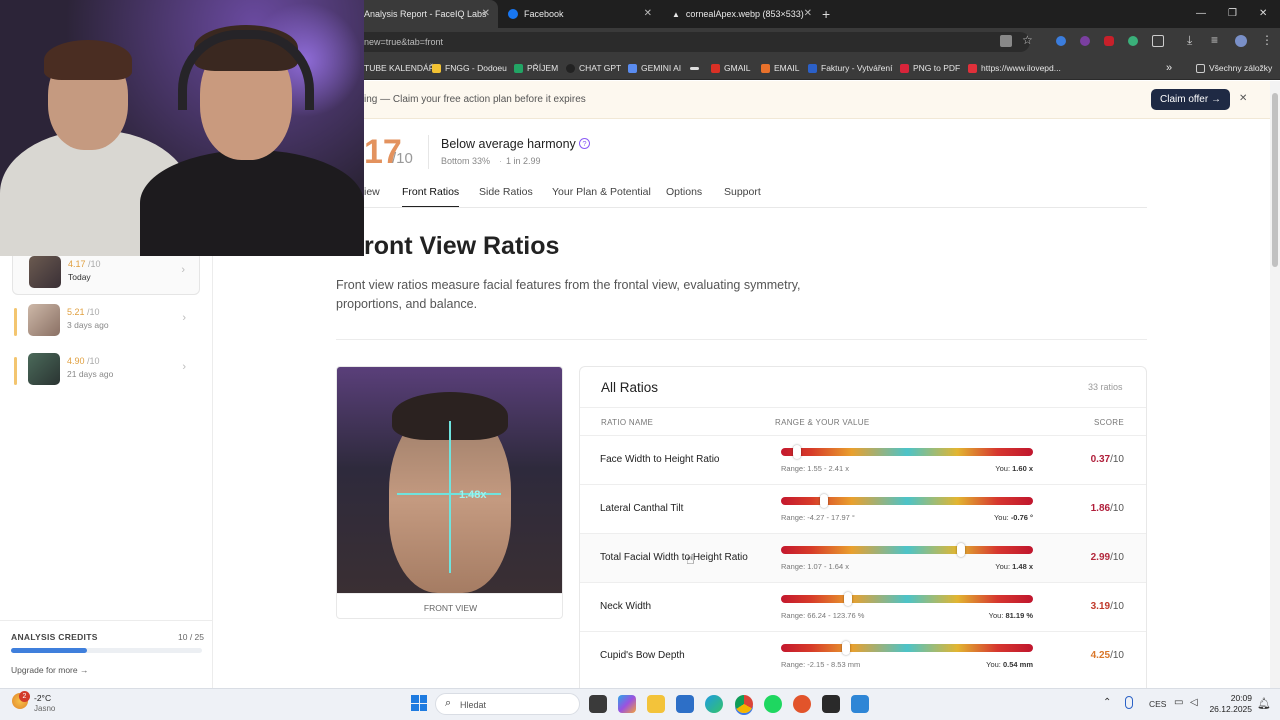 This screenshot has height=720, width=1280. I want to click on outlook-icon, so click(685, 704).